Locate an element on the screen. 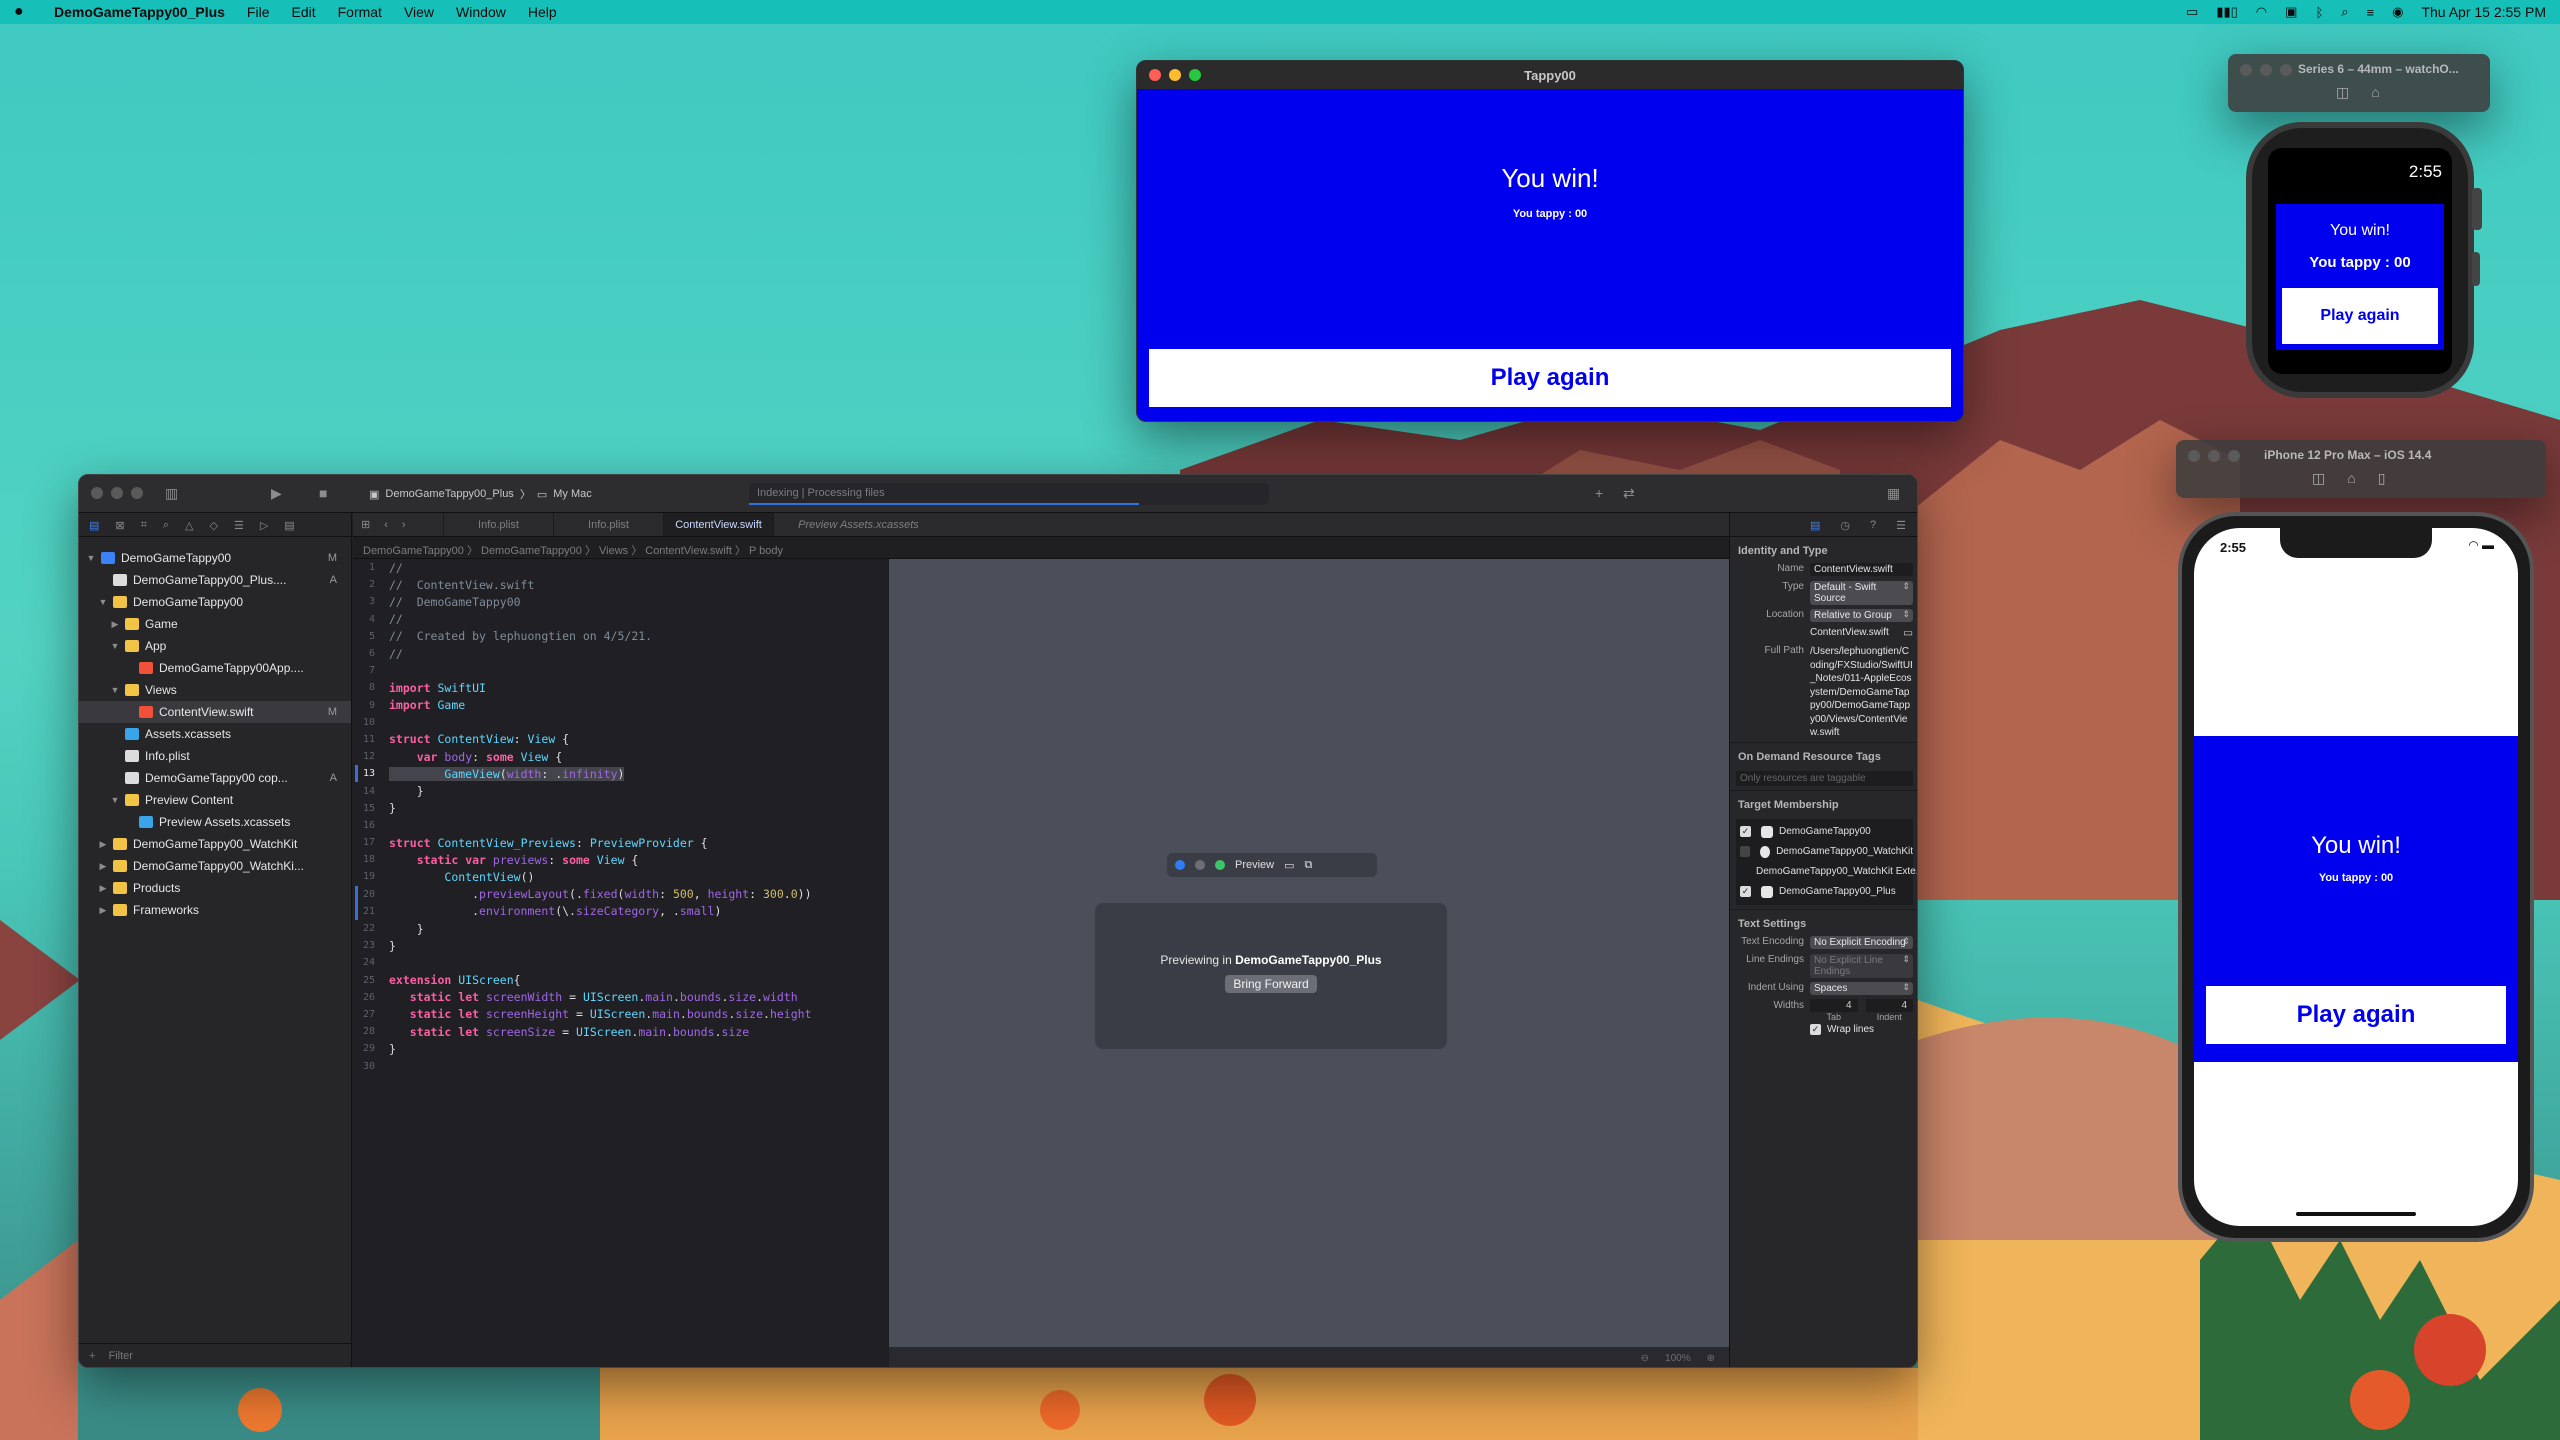 The width and height of the screenshot is (2560, 1440). chevron-right-icon: › is located at coordinates (404, 525).